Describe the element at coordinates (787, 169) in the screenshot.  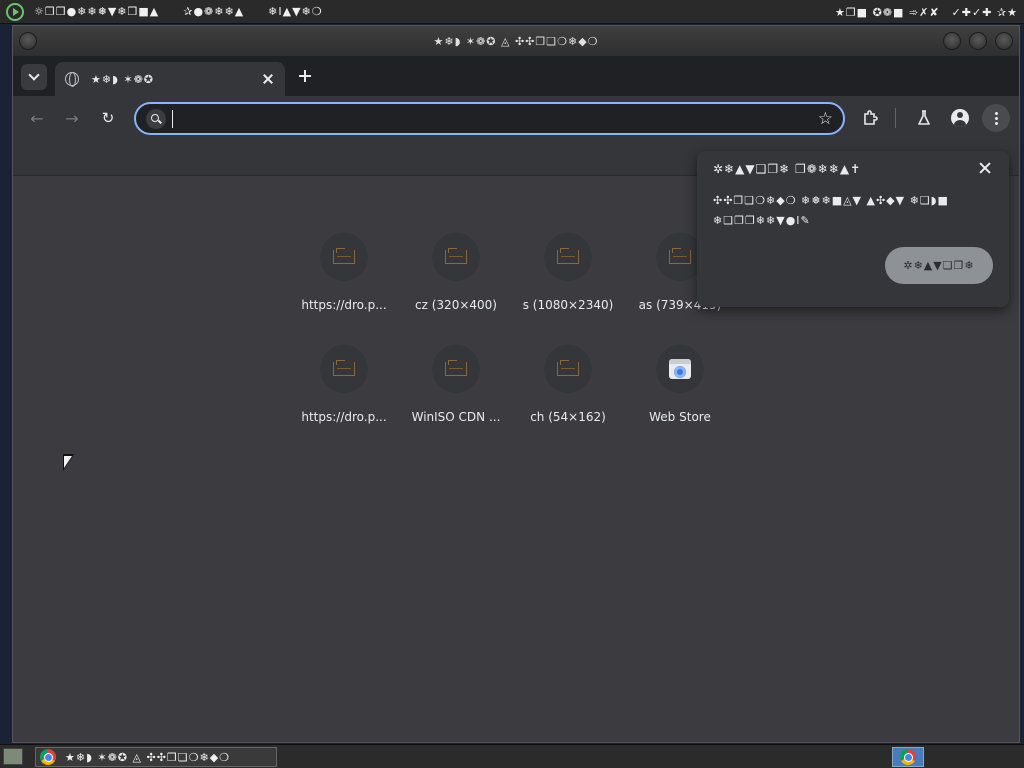
I see `popup-title: ✲❄▲▼❑❐❄ ❐❁❄❄▲✝` at that location.